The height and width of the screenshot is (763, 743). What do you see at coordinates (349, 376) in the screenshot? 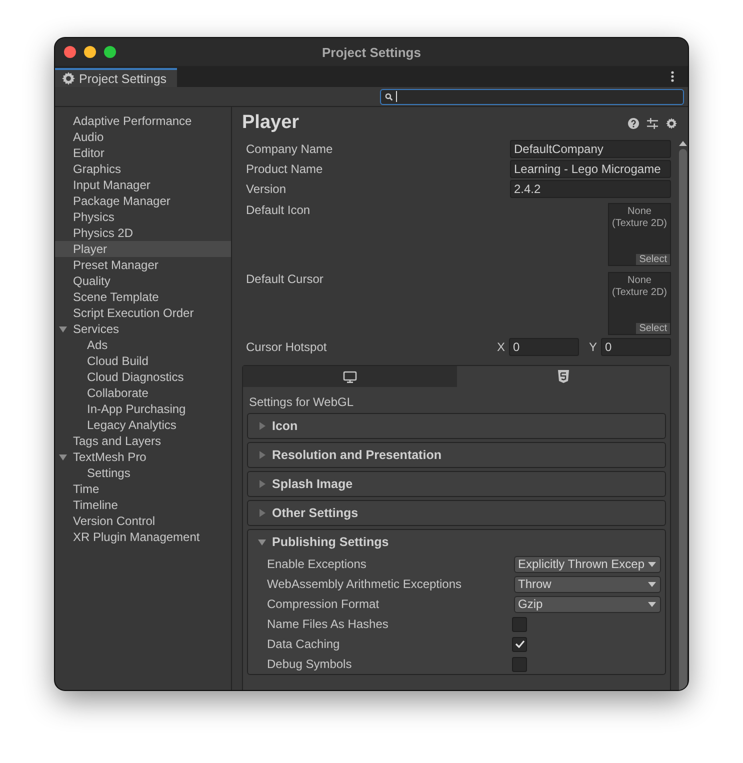
I see `monitor-icon` at bounding box center [349, 376].